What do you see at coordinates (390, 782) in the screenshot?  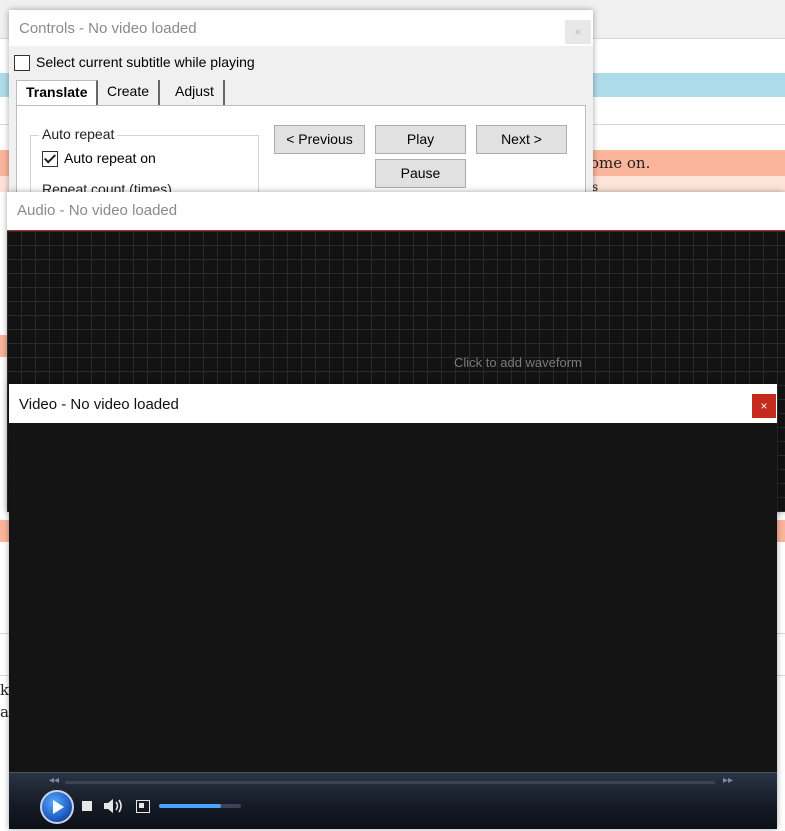 I see `seek-bar` at bounding box center [390, 782].